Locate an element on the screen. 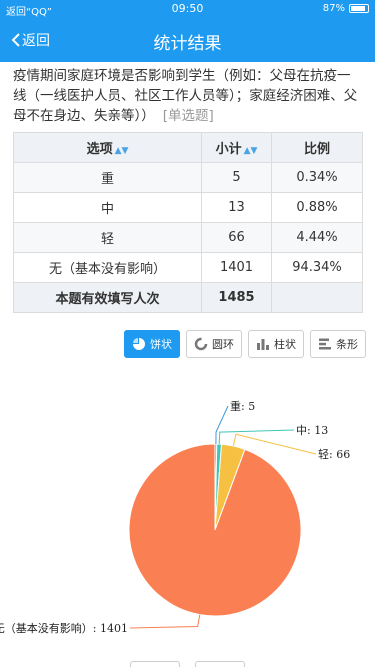 This screenshot has width=375, height=667. cell-count: 5 is located at coordinates (236, 177).